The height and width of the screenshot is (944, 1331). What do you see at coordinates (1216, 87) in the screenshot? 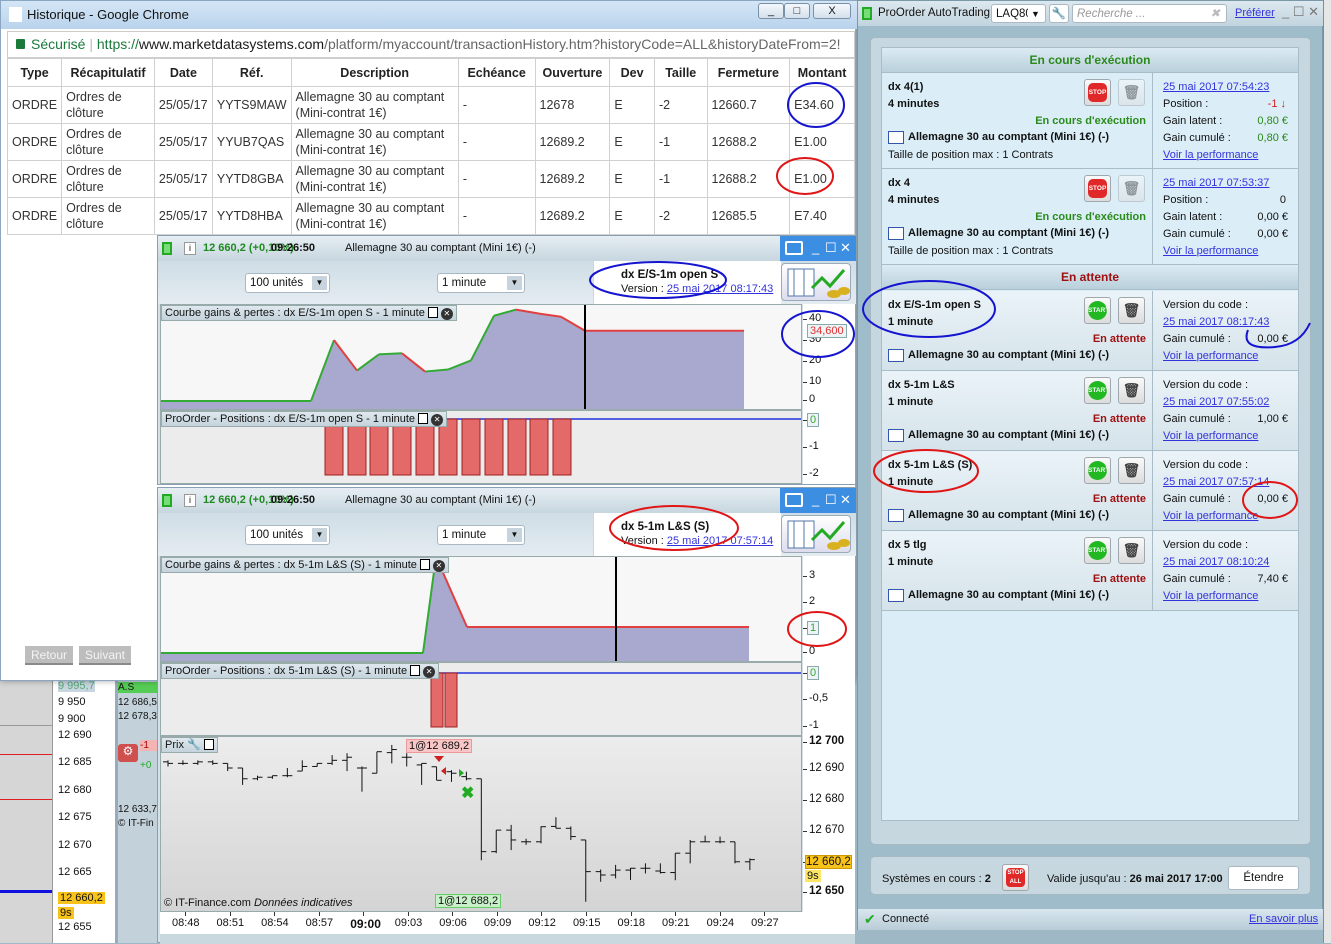
I see `start-date-link: 25 mai 2017 07:54:23` at bounding box center [1216, 87].